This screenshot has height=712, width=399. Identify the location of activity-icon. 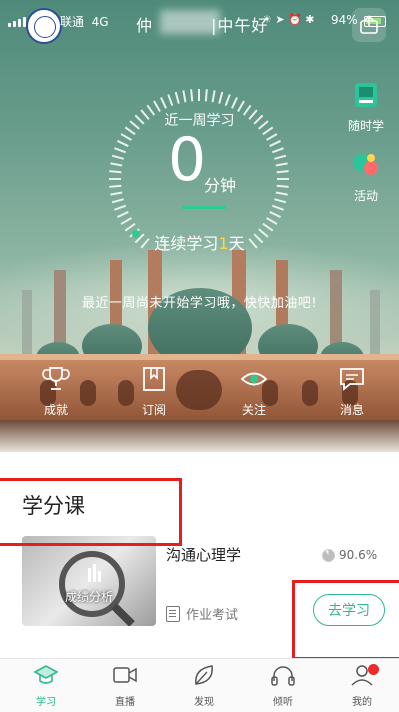
(365, 164).